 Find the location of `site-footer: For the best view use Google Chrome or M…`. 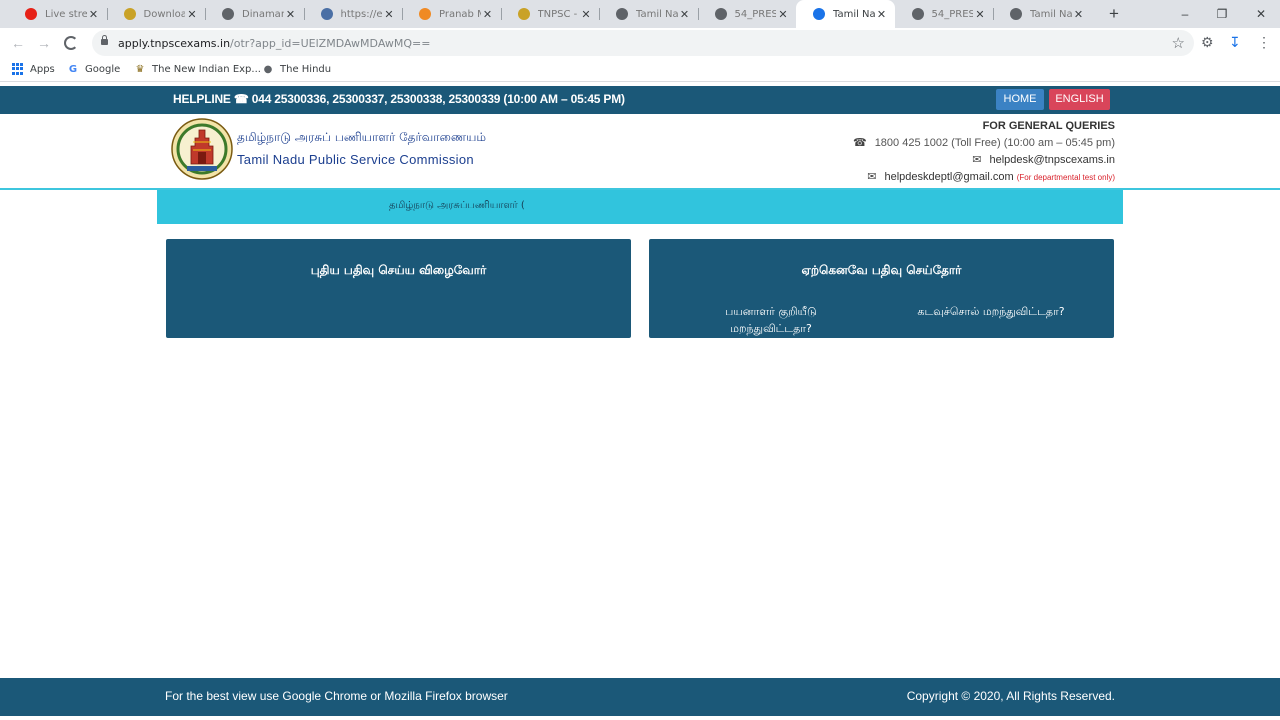

site-footer: For the best view use Google Chrome or M… is located at coordinates (640, 697).